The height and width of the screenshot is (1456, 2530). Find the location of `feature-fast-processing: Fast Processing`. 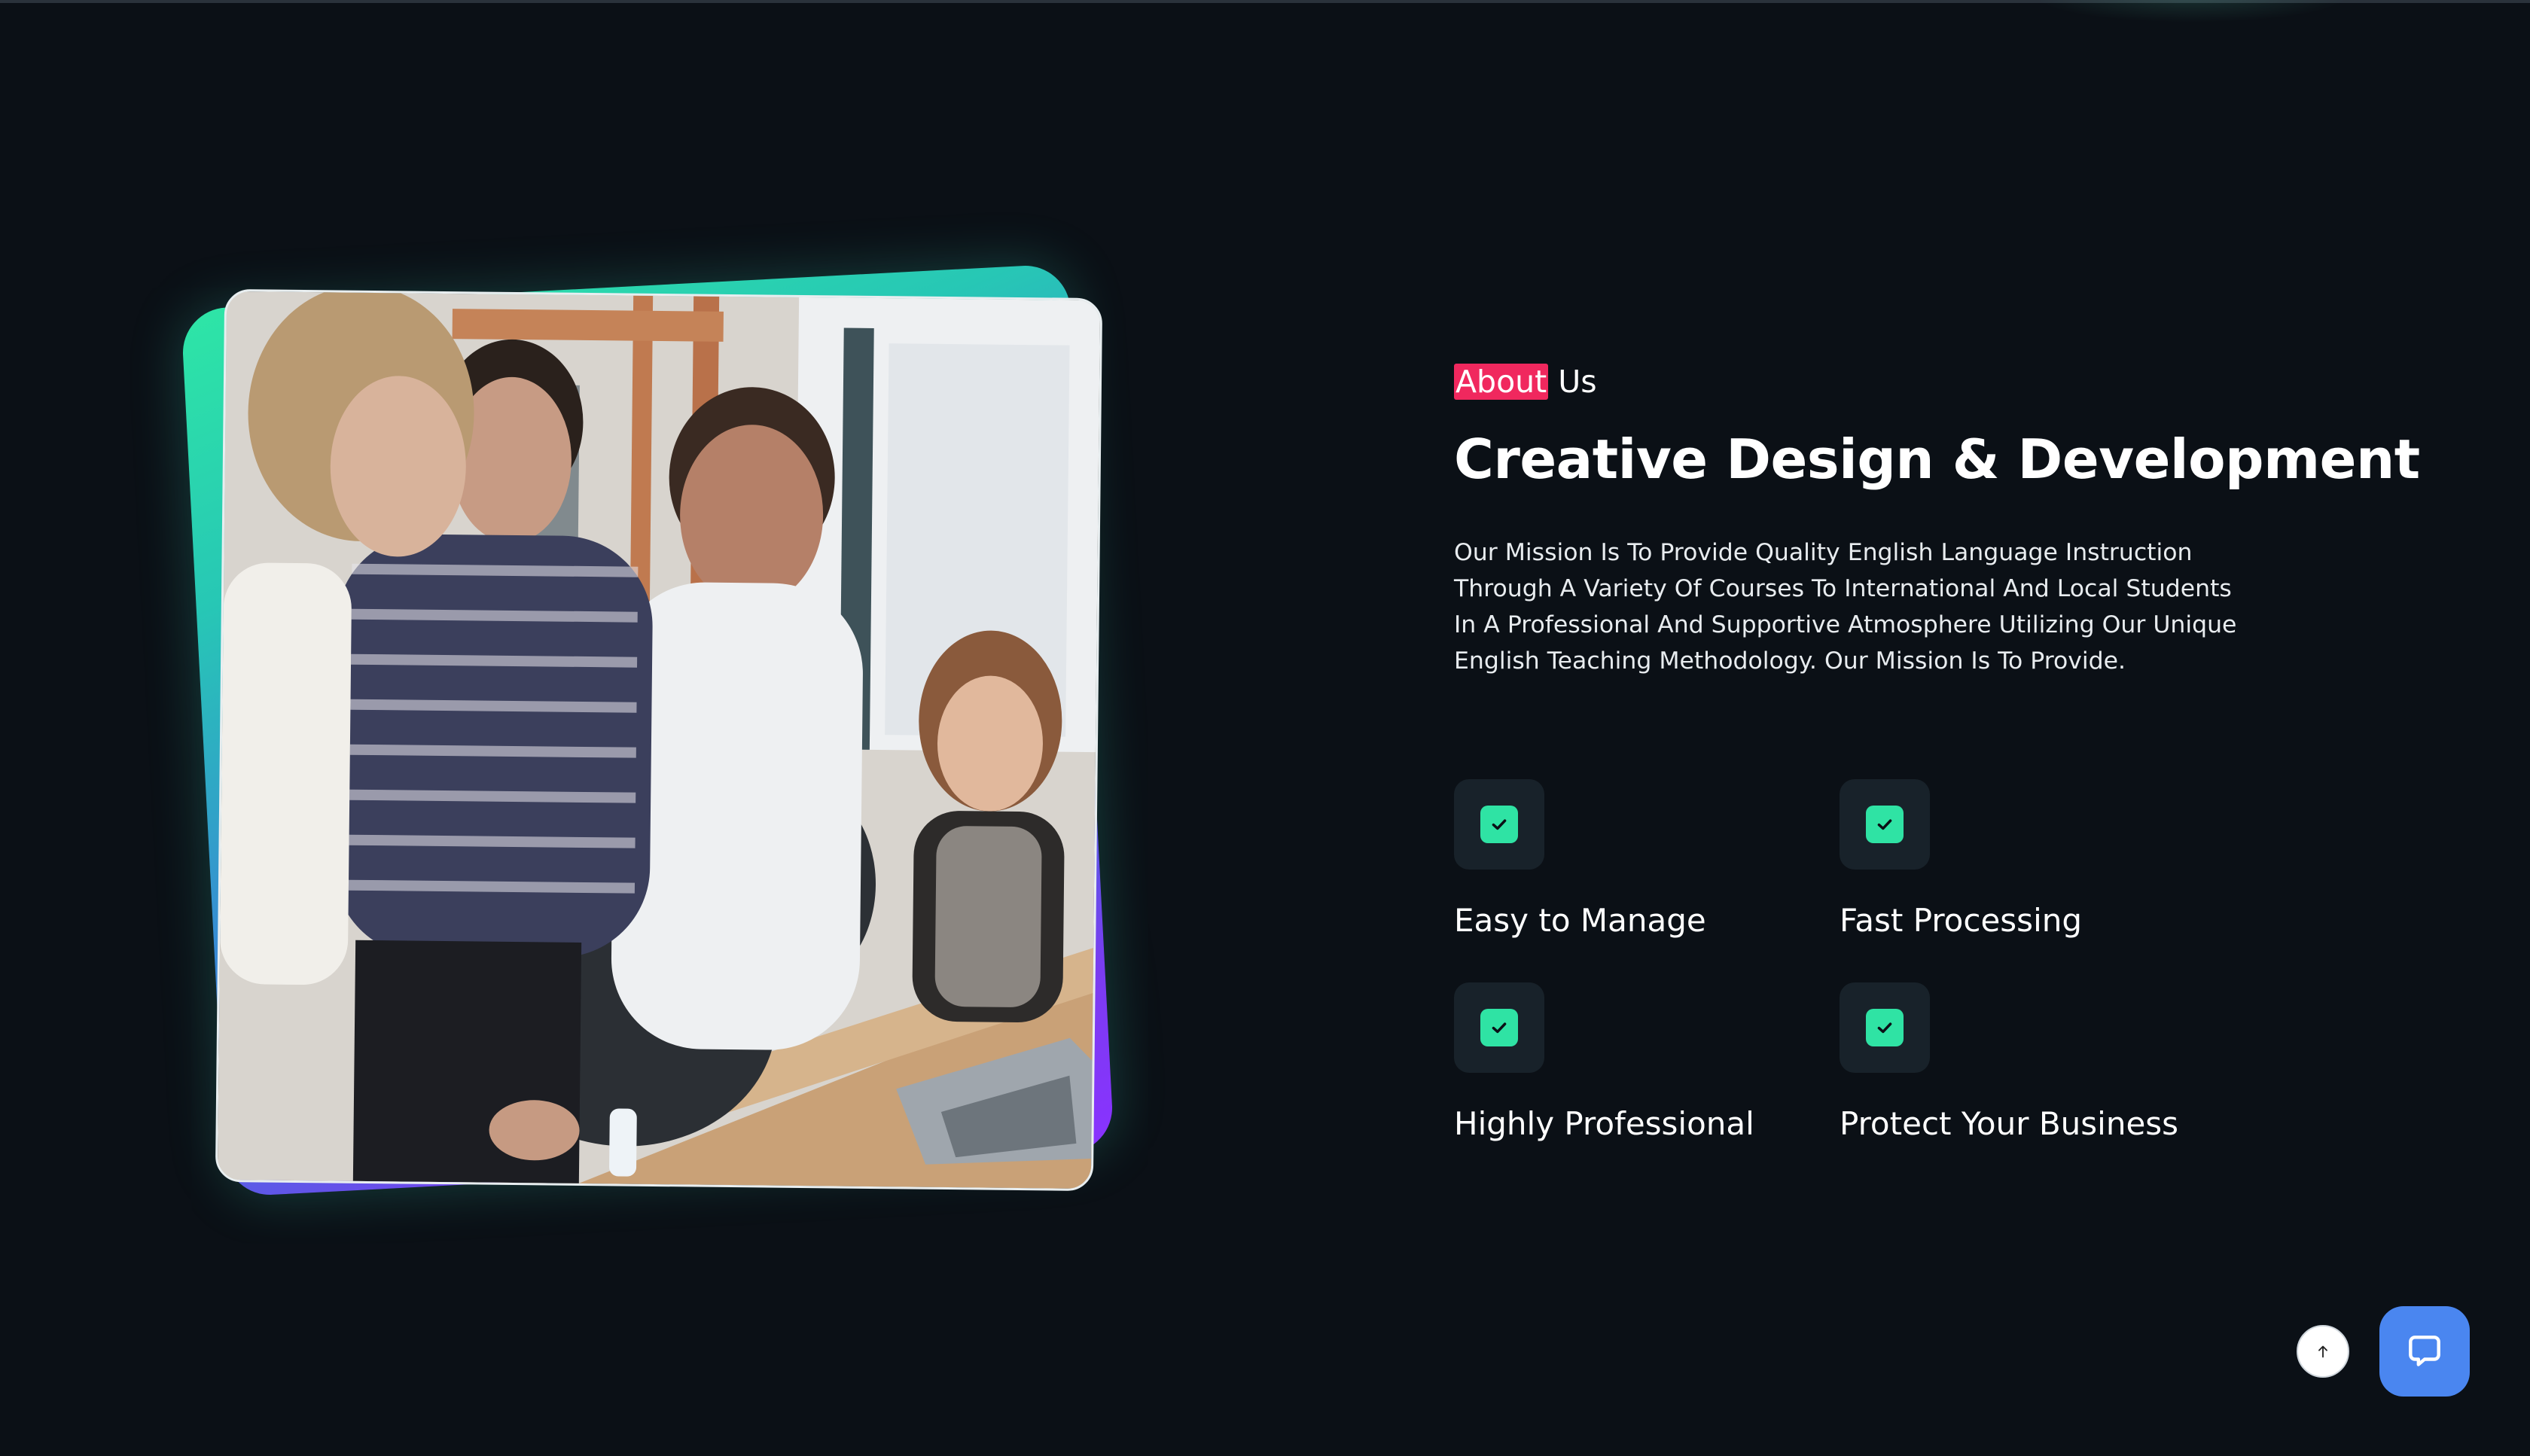

feature-fast-processing: Fast Processing is located at coordinates (2028, 859).